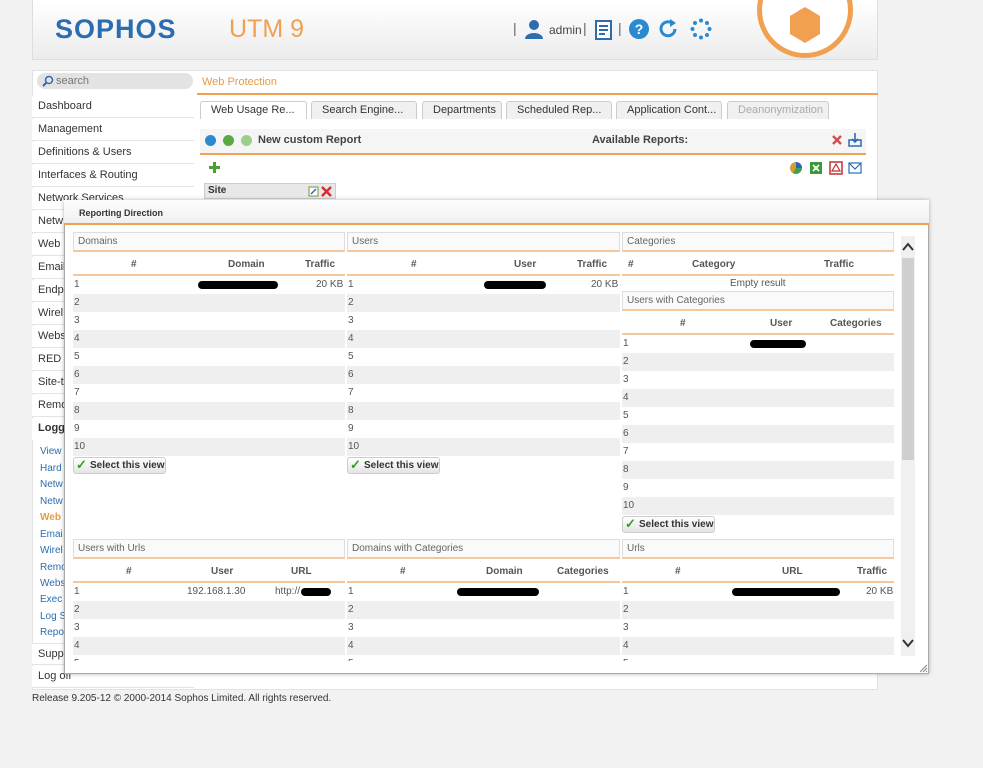 The height and width of the screenshot is (768, 983). What do you see at coordinates (113, 130) in the screenshot?
I see `sidebar-item-management: Management` at bounding box center [113, 130].